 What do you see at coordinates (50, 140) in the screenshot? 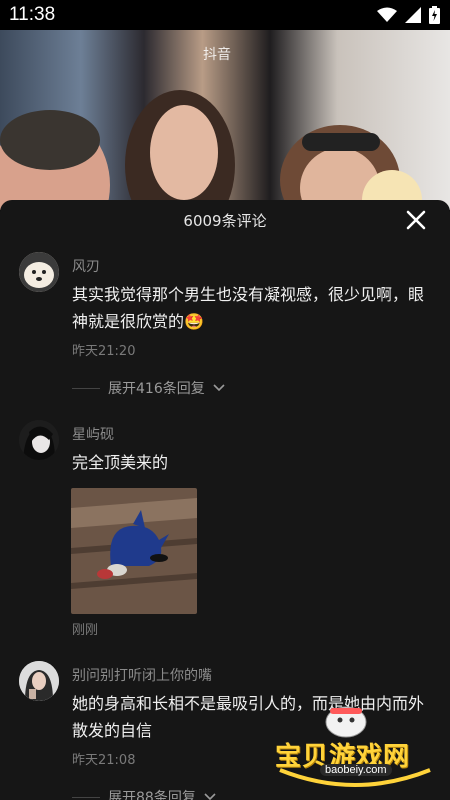
I see `person-left-hair` at bounding box center [50, 140].